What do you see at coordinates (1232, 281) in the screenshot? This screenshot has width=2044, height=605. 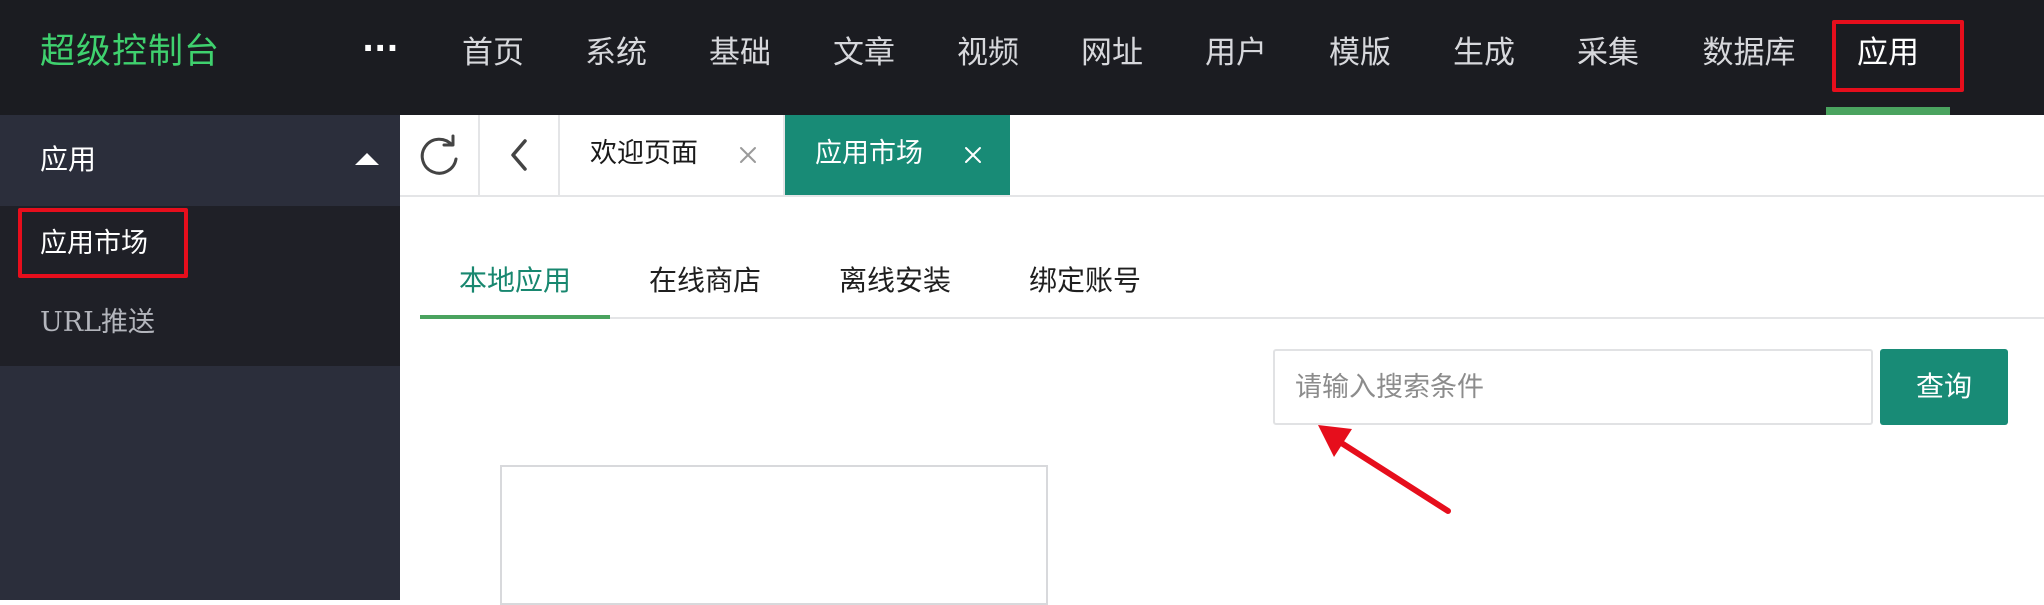 I see `market-subtabs: 本地应用 在线商店 离线安装 绑定账号` at bounding box center [1232, 281].